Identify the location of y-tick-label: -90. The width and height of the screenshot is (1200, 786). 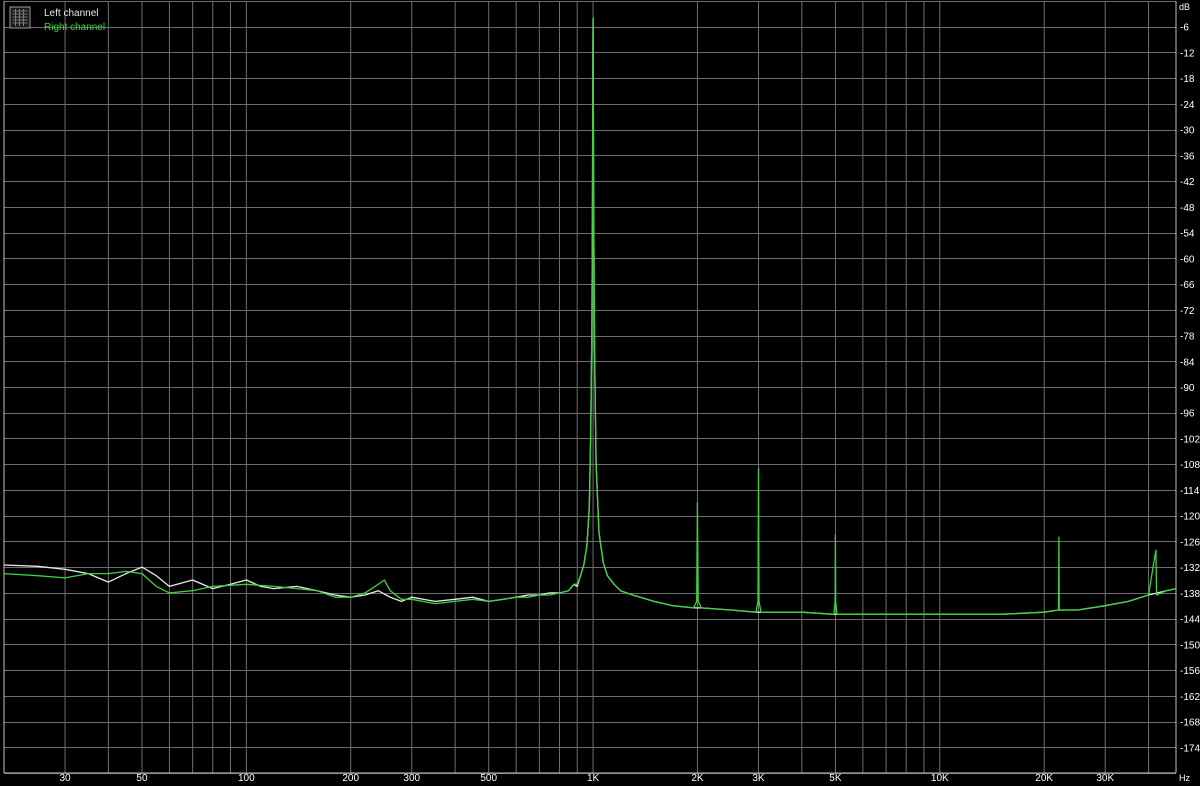
(1187, 388).